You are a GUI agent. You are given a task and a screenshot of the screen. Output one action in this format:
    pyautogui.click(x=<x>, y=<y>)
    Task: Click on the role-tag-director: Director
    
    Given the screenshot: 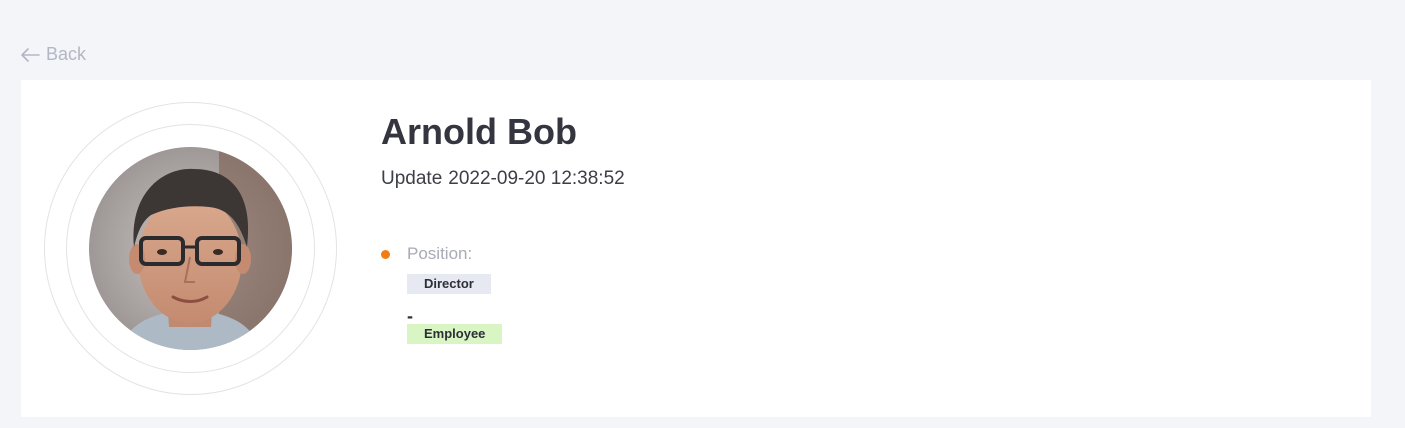 What is the action you would take?
    pyautogui.click(x=449, y=284)
    